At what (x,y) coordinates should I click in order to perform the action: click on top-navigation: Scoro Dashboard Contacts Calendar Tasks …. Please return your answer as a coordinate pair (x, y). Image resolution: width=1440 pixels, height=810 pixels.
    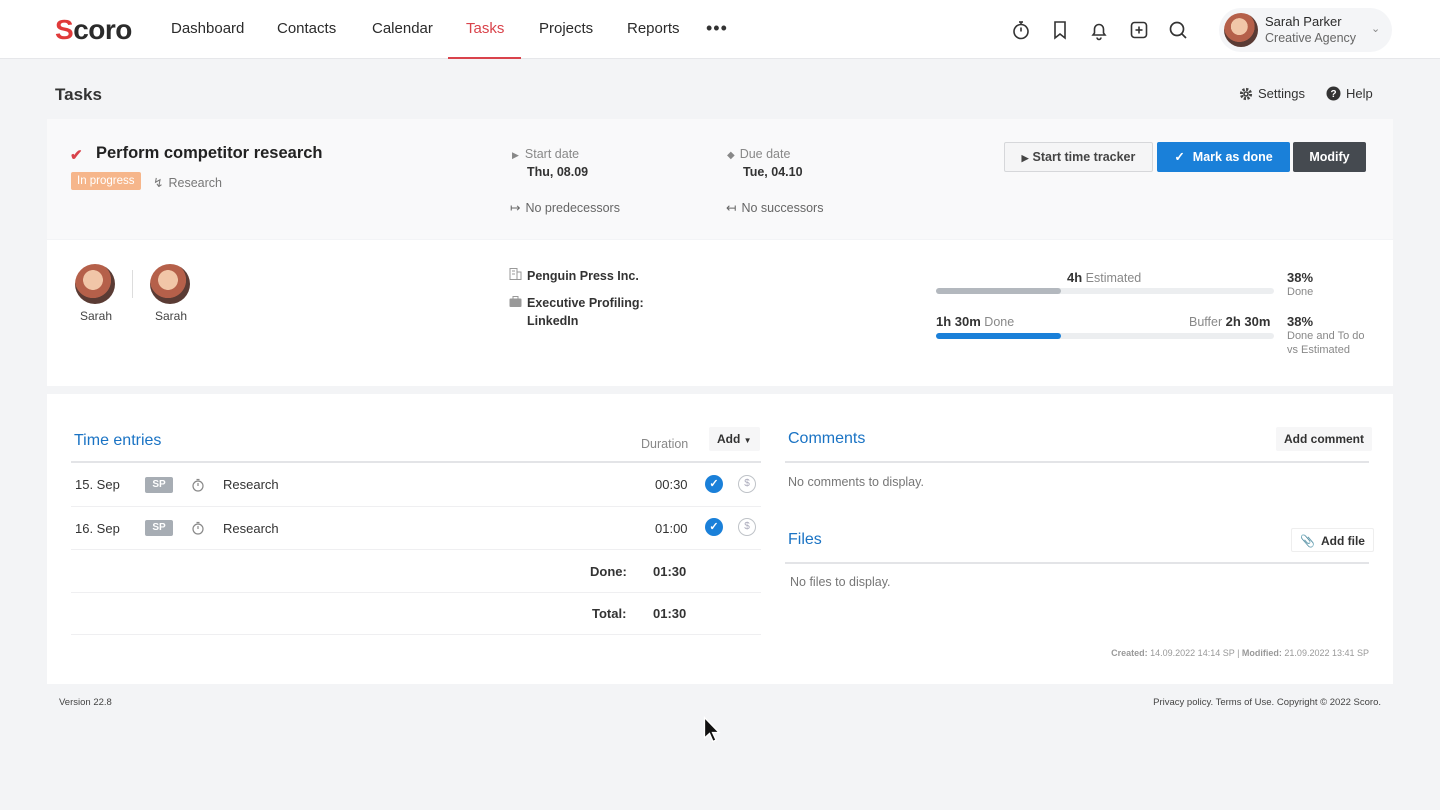
    Looking at the image, I should click on (720, 29).